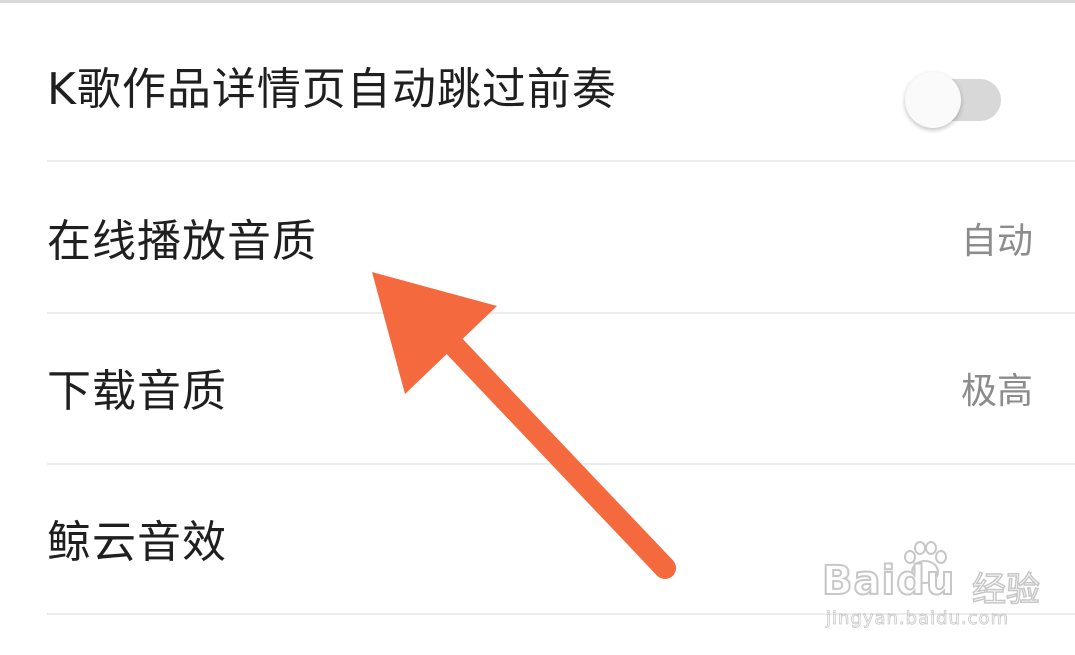 The width and height of the screenshot is (1075, 655). I want to click on baidu-jingyan-watermark: Baidu 经验 jingyan.baidu.com, so click(936, 587).